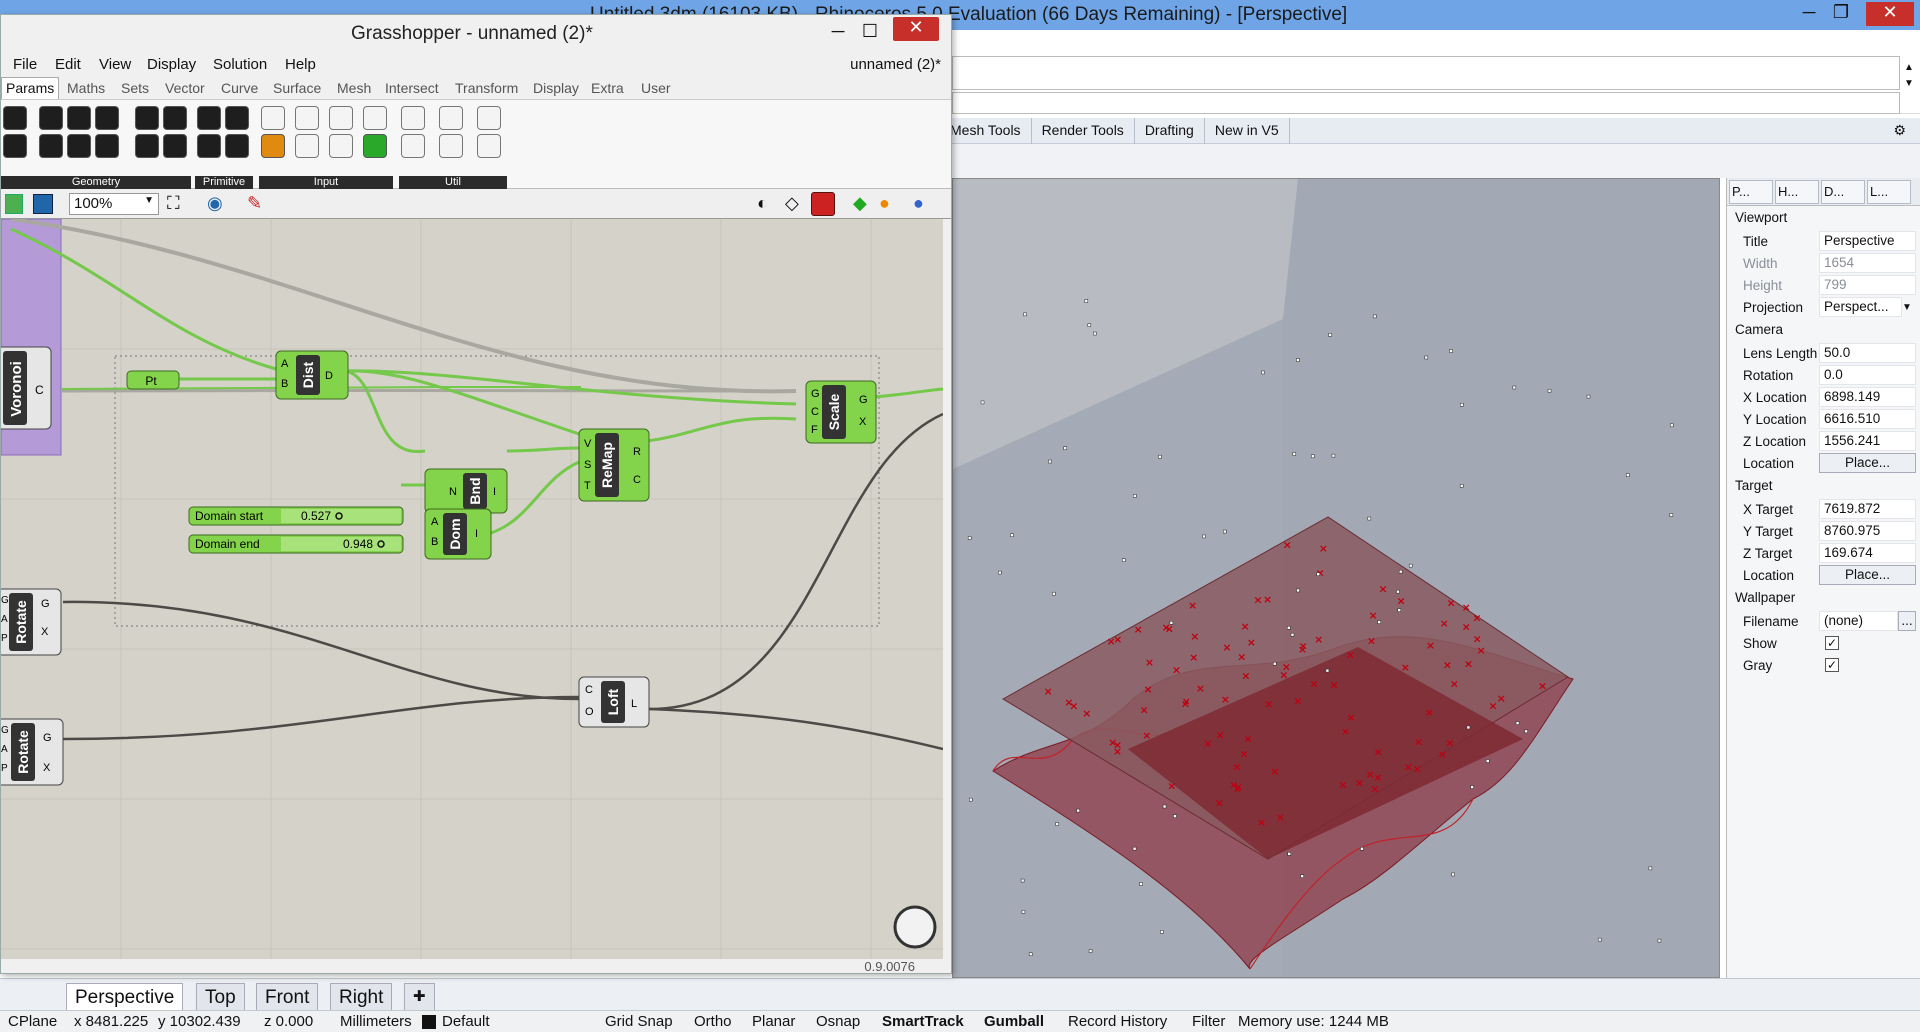  What do you see at coordinates (175, 146) in the screenshot?
I see `mesh-face-param-icon` at bounding box center [175, 146].